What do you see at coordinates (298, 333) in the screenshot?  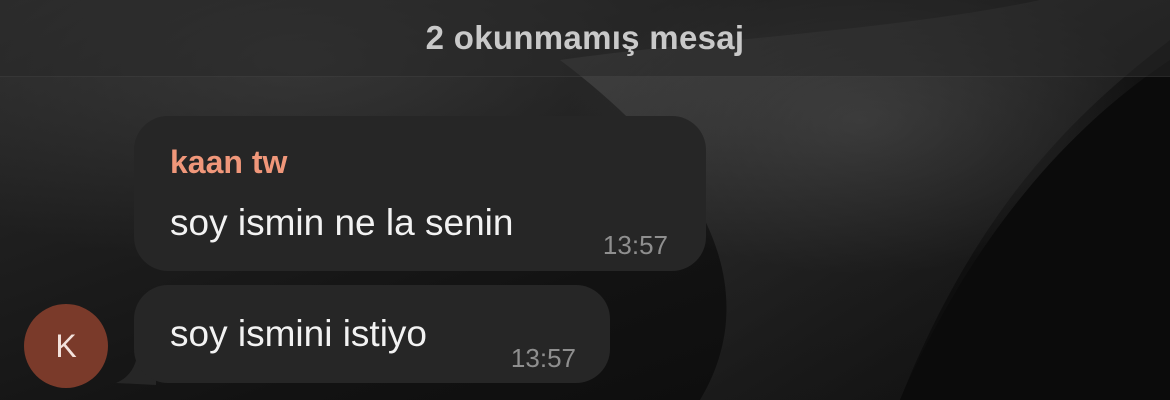 I see `message-text: soy ismini istiyo` at bounding box center [298, 333].